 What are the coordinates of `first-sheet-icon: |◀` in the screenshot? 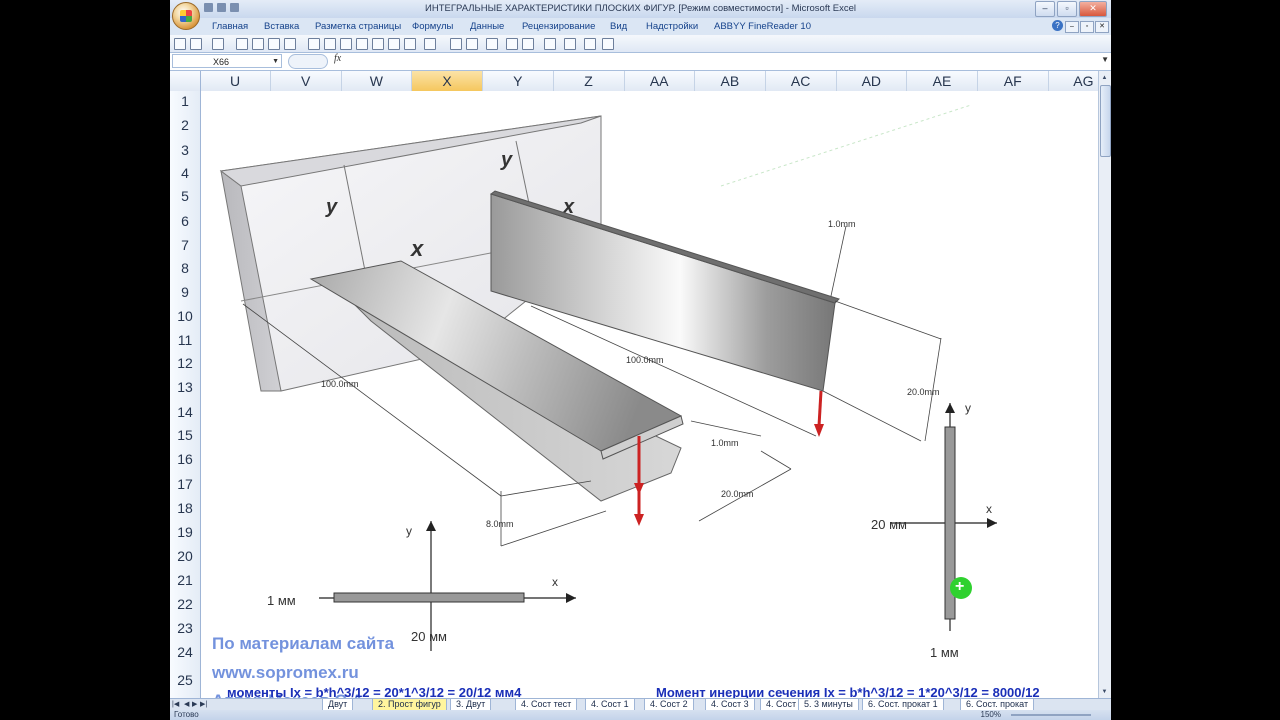 It's located at (175, 704).